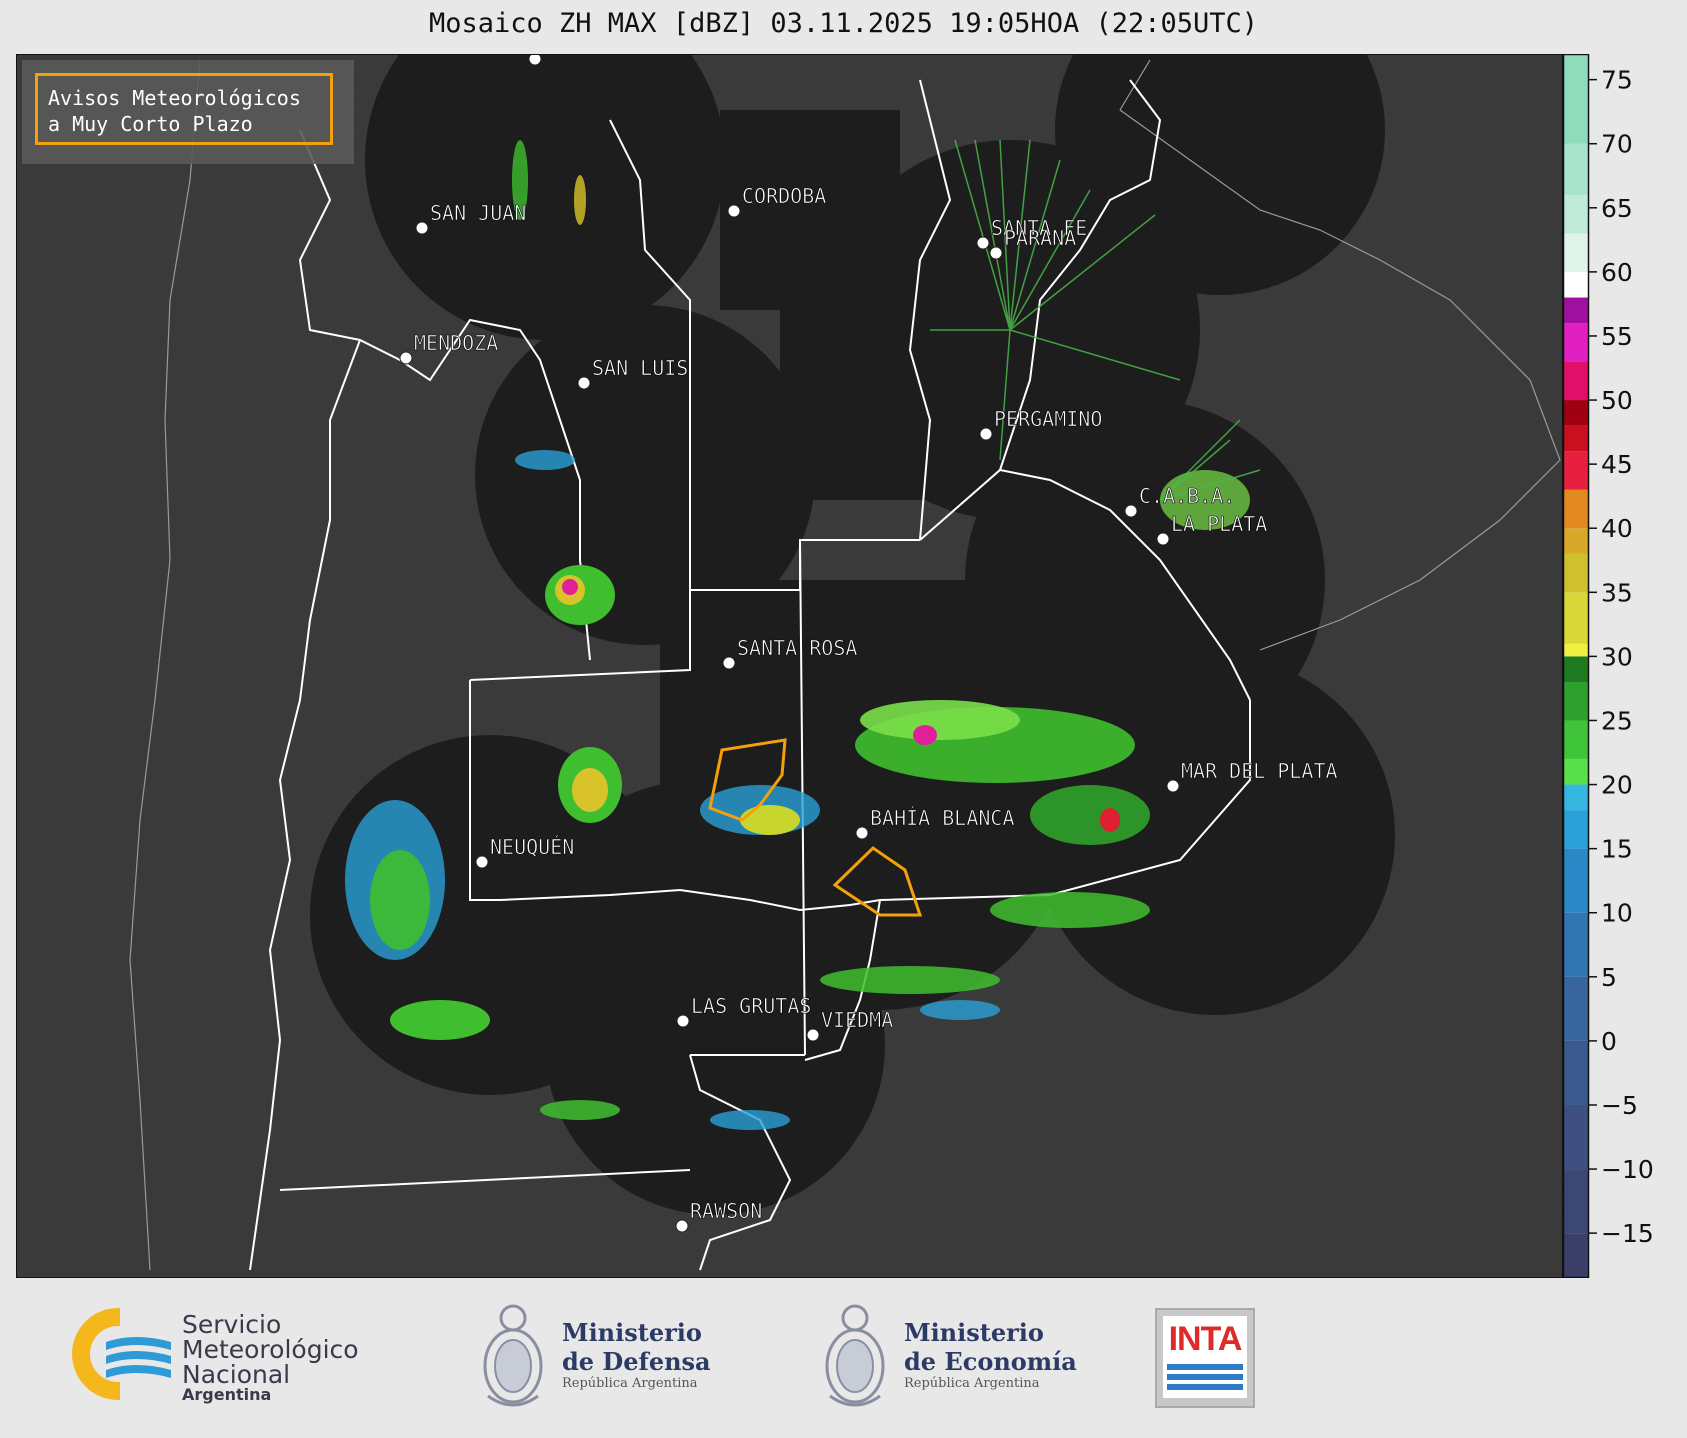  Describe the element at coordinates (1619, 1105) in the screenshot. I see `colorbar-tick-label: −5` at that location.